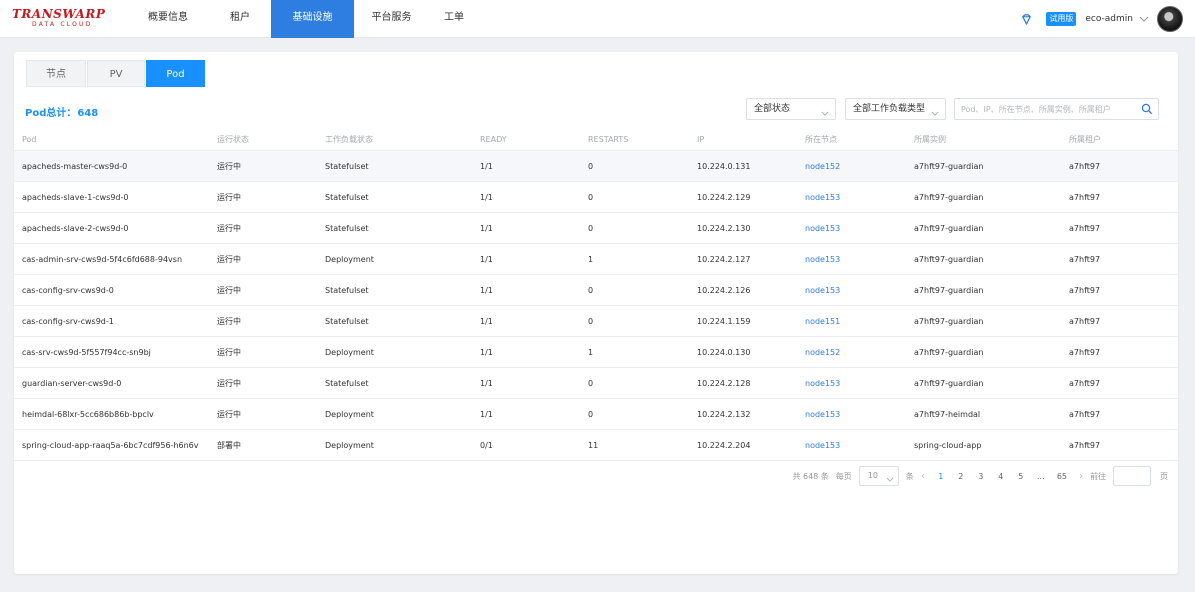  I want to click on cell-restarts: 11, so click(593, 445).